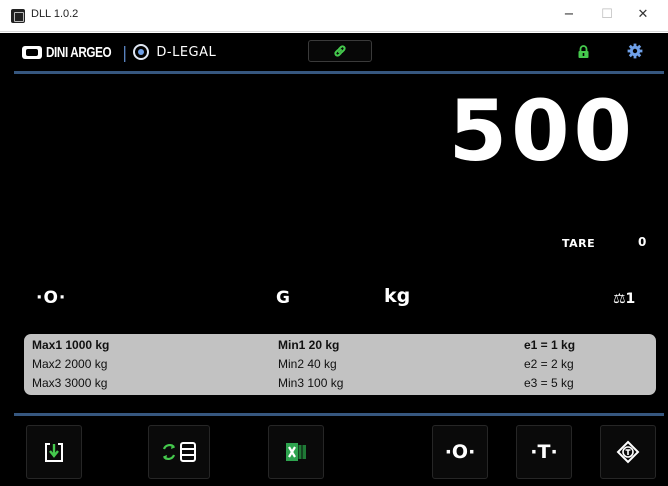  What do you see at coordinates (569, 15) in the screenshot?
I see `minimize-button: −` at bounding box center [569, 15].